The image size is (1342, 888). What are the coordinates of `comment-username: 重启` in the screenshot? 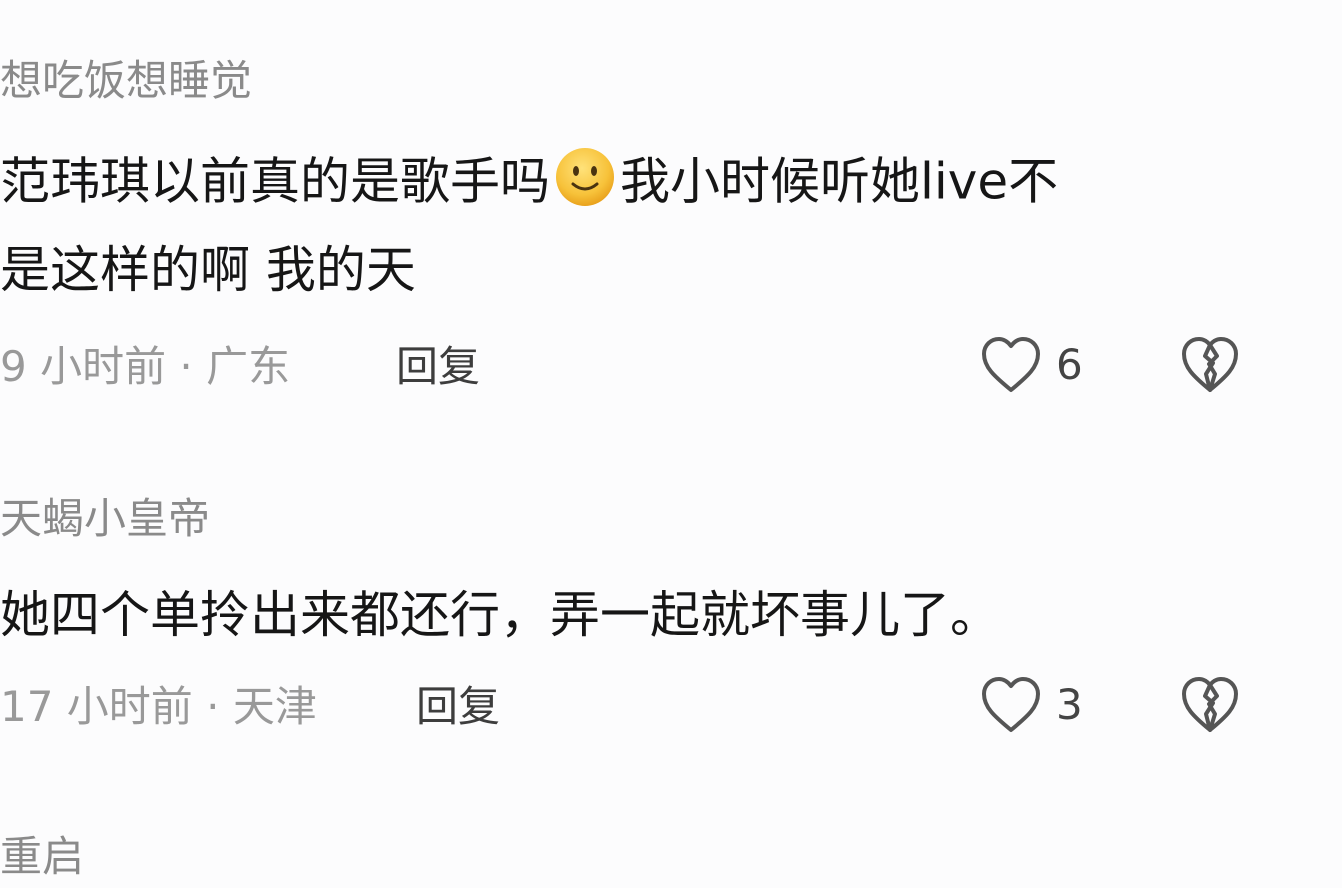 It's located at (42, 857).